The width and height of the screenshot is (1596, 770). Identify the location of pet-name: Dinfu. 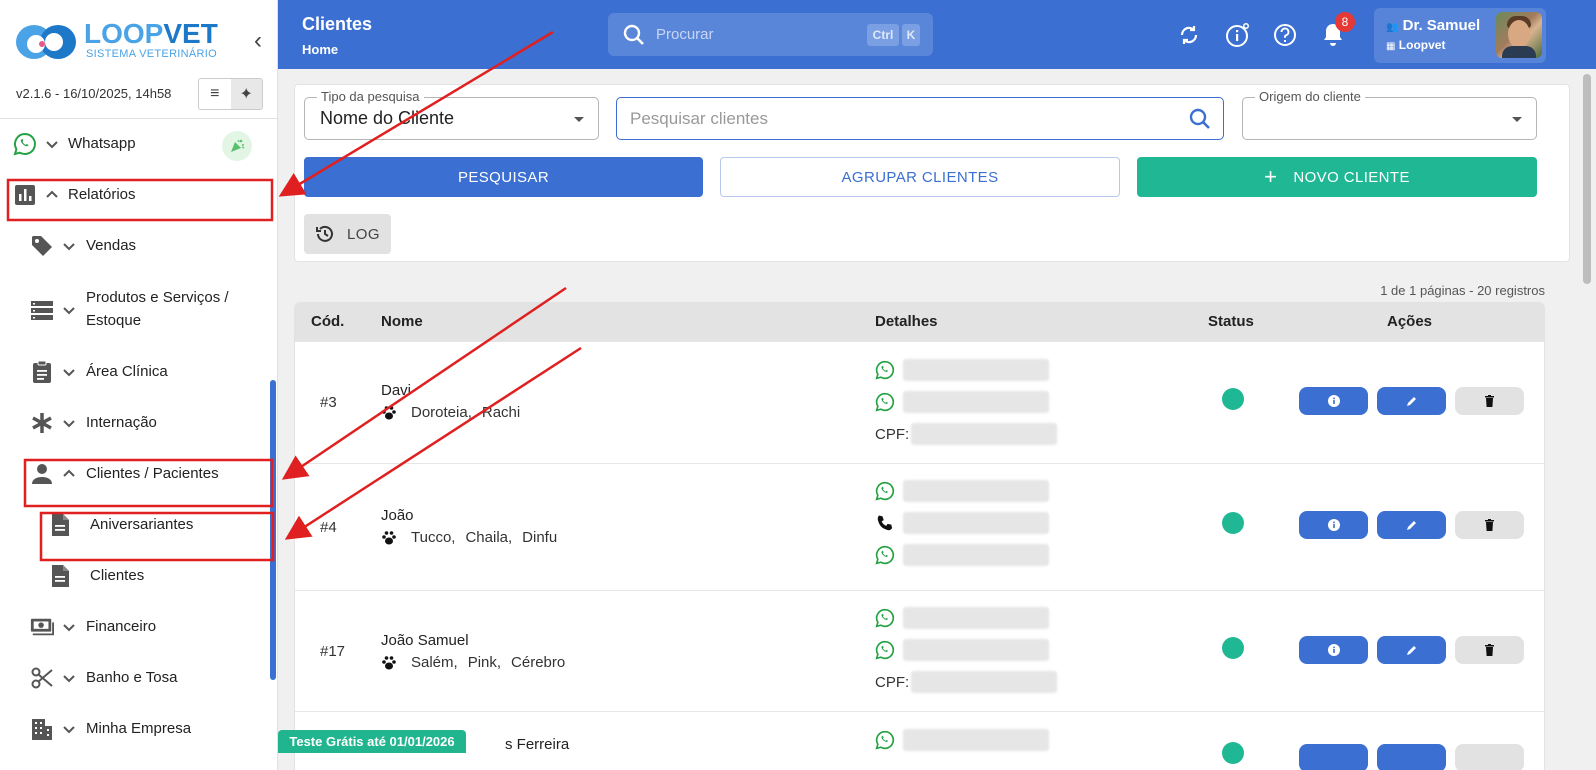
(539, 537).